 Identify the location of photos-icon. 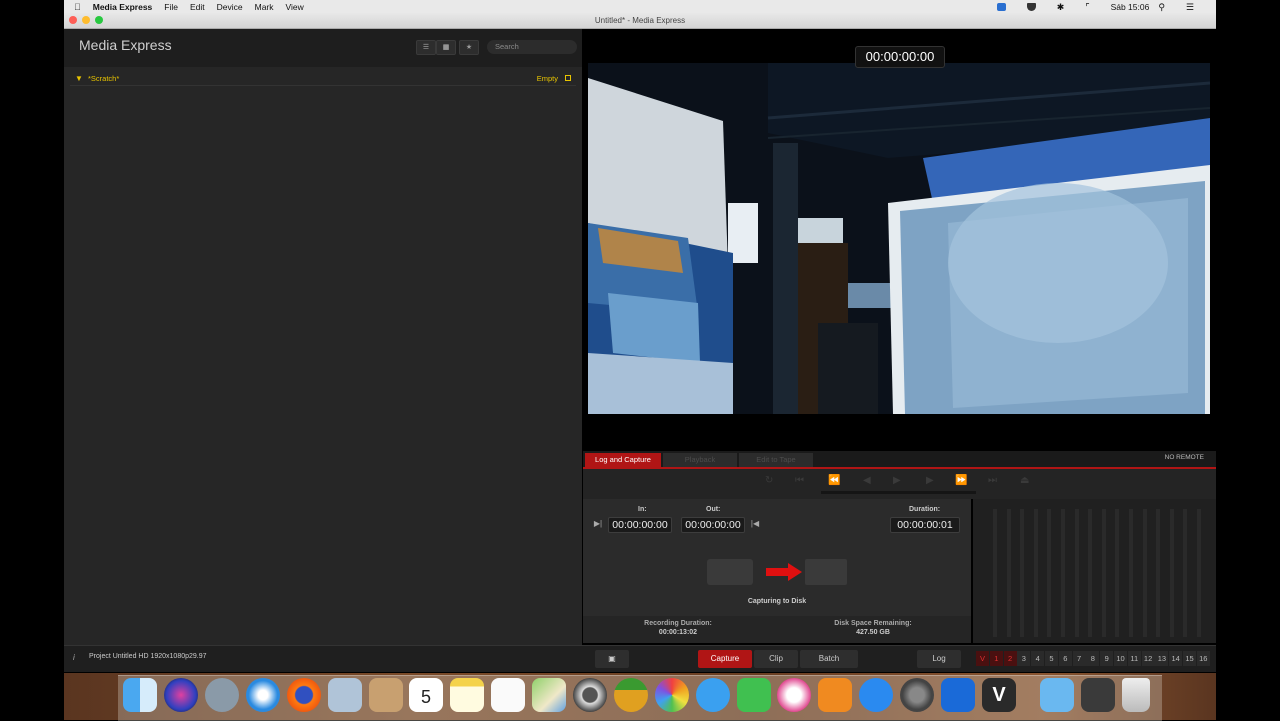
(672, 695).